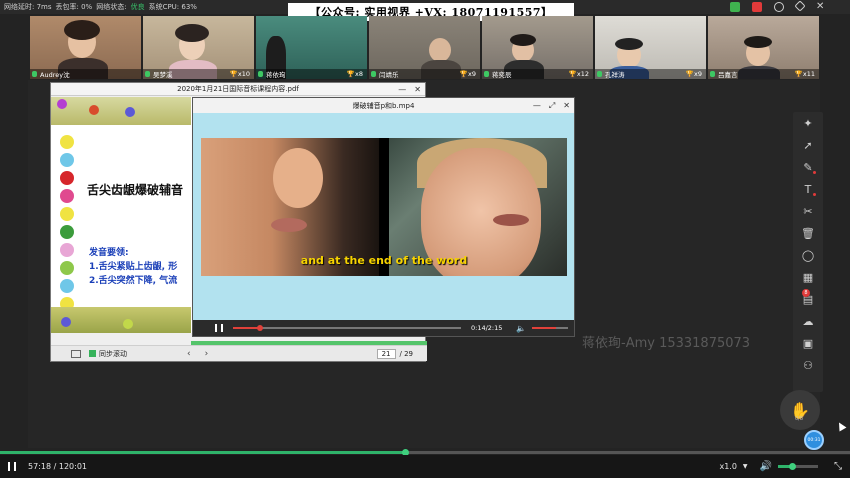 This screenshot has height=478, width=850. Describe the element at coordinates (808, 299) in the screenshot. I see `message-icon: ▤ 8` at that location.